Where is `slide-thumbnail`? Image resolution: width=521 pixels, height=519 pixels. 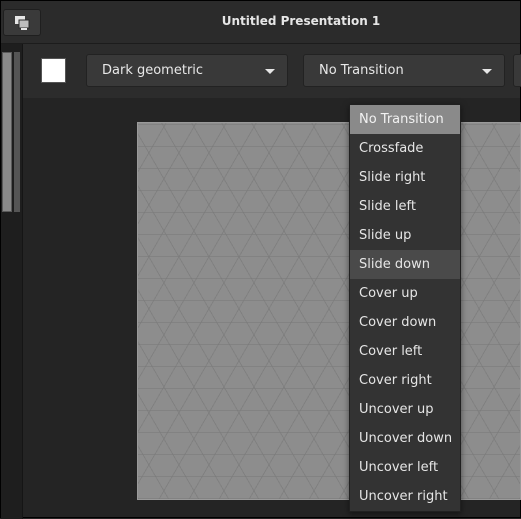 slide-thumbnail is located at coordinates (7, 132).